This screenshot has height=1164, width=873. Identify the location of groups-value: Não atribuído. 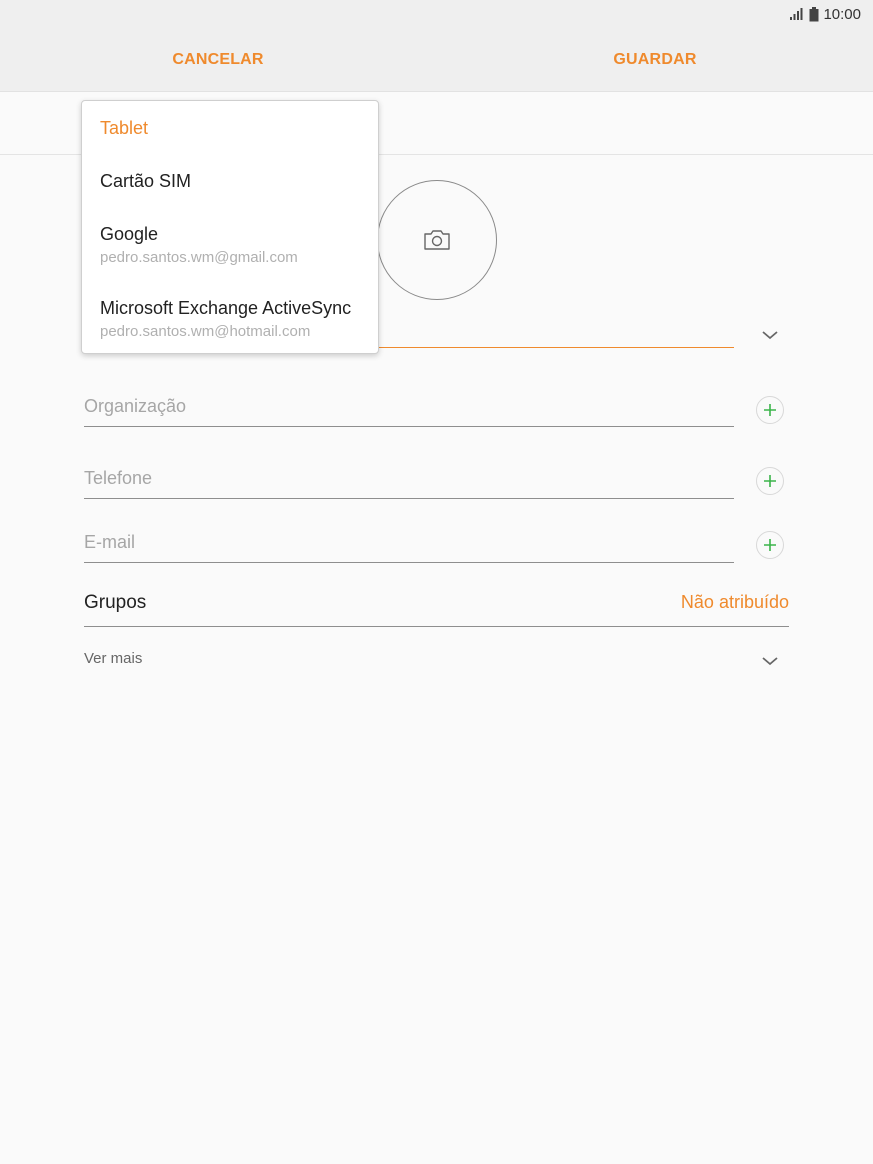
(734, 602).